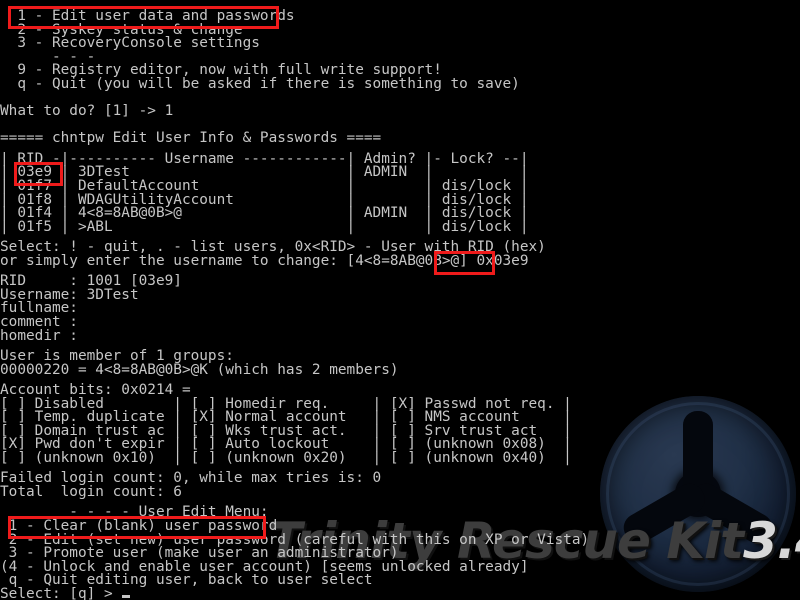 The image size is (800, 600). Describe the element at coordinates (39, 308) in the screenshot. I see `user-fullname: fullname:` at that location.